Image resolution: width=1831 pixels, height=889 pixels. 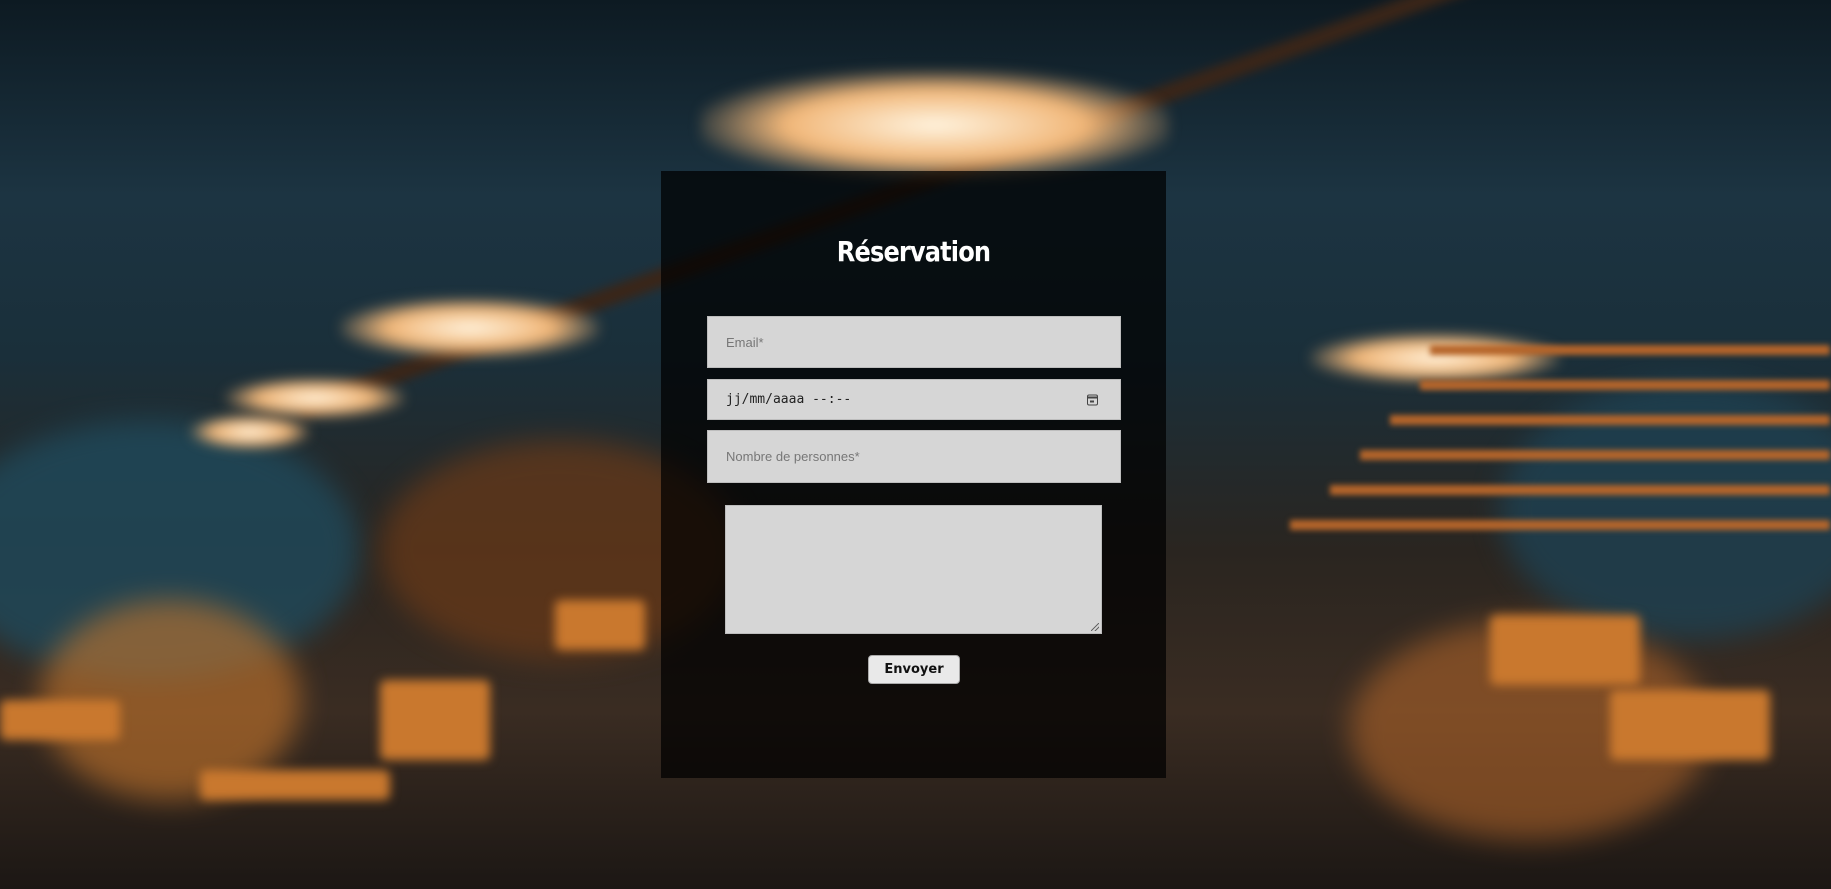 I want to click on email-placeholder: Email*, so click(x=745, y=342).